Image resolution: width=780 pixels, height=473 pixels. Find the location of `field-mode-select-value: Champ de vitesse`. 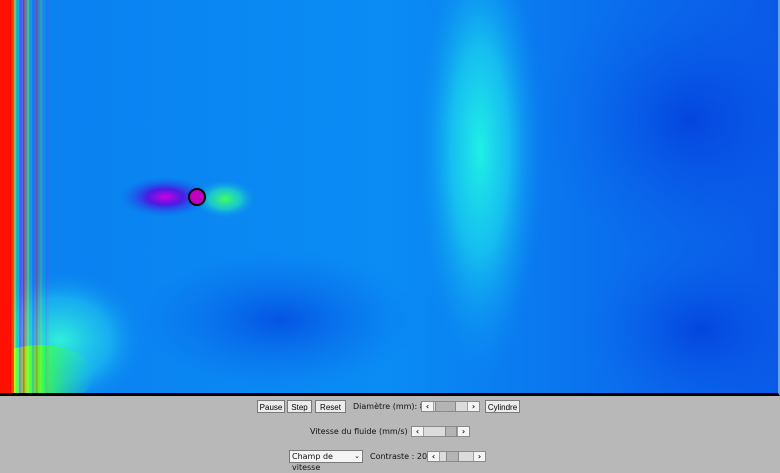

field-mode-select-value: Champ de vitesse is located at coordinates (312, 462).